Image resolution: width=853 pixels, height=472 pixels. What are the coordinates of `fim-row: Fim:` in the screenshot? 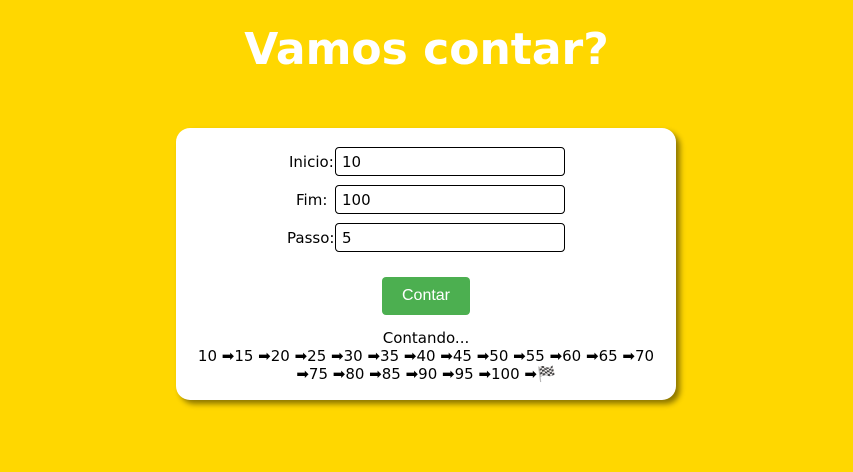 It's located at (426, 200).